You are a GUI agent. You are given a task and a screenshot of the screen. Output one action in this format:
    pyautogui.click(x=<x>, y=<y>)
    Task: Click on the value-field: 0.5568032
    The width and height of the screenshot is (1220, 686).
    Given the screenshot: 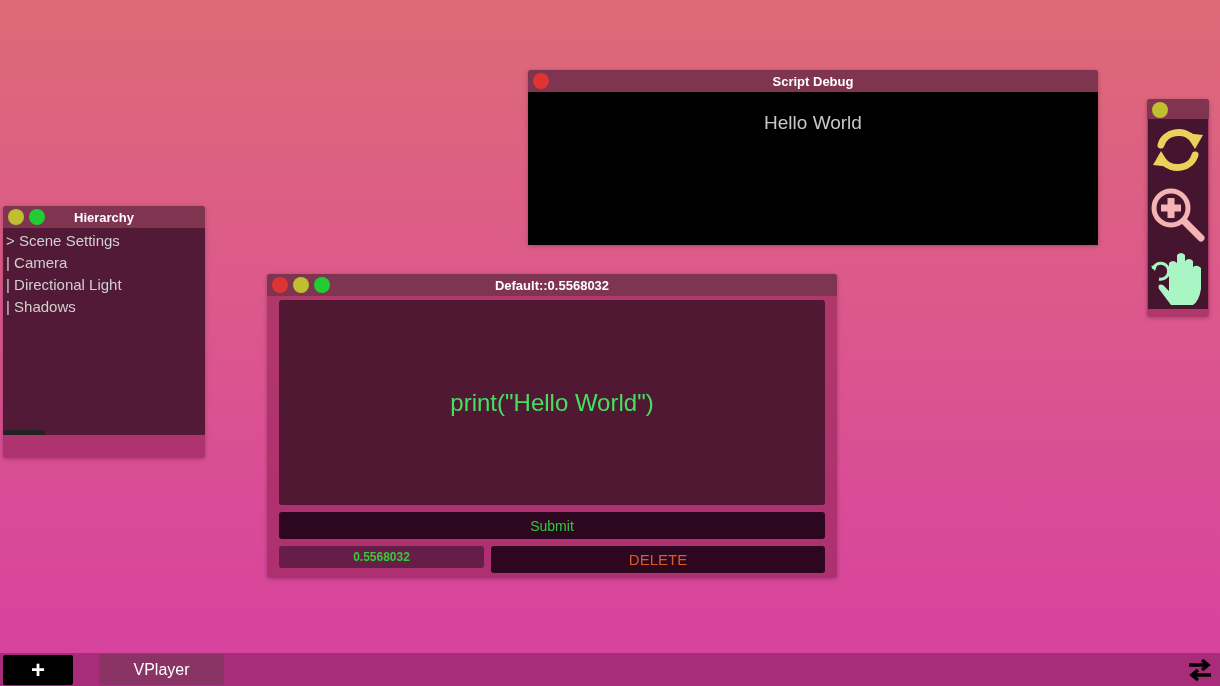 What is the action you would take?
    pyautogui.click(x=381, y=557)
    